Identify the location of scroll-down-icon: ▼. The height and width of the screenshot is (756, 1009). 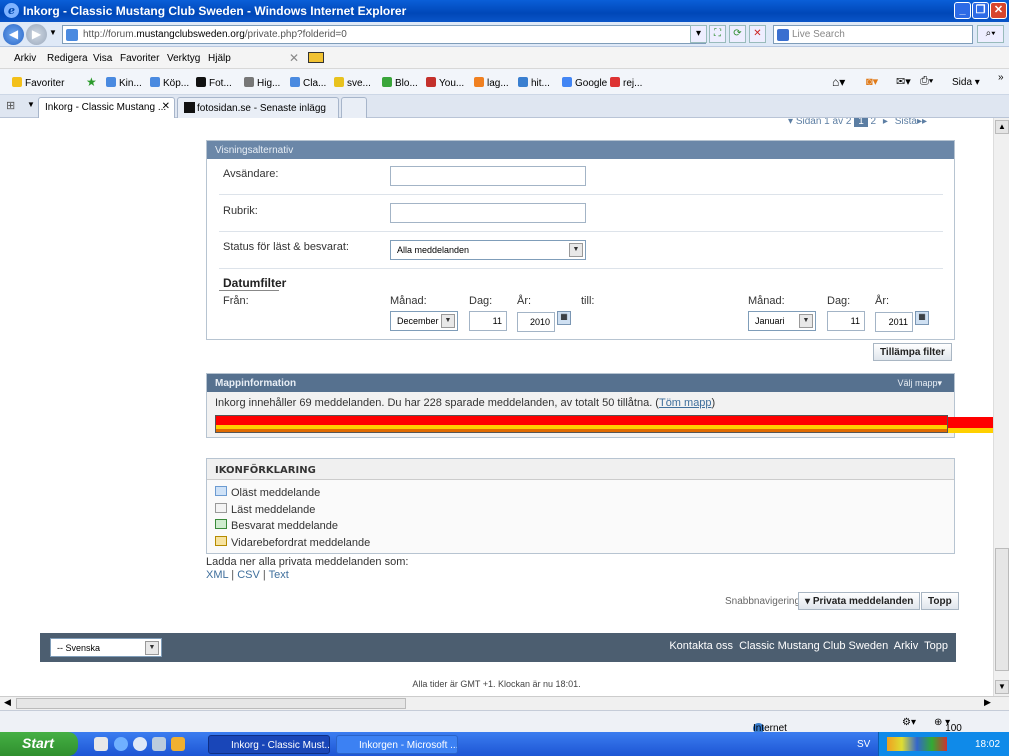
(1002, 687).